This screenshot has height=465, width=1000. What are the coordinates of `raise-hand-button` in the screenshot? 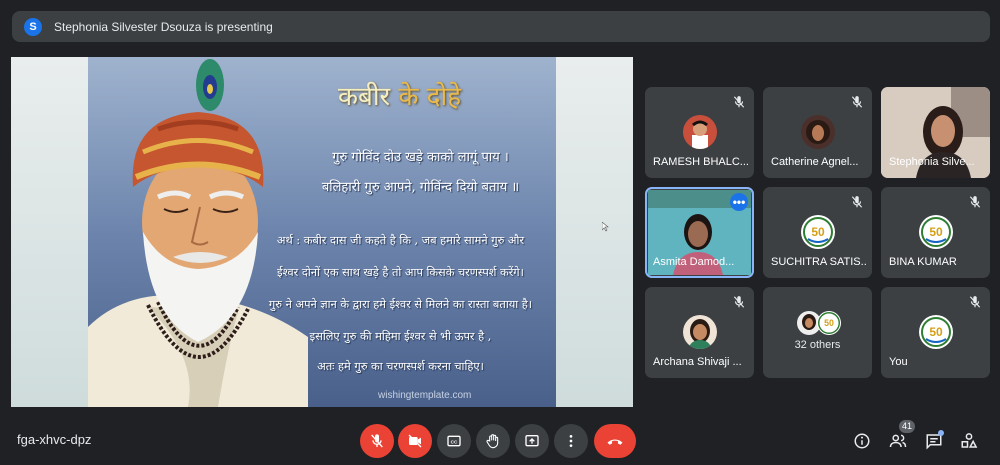 It's located at (493, 441).